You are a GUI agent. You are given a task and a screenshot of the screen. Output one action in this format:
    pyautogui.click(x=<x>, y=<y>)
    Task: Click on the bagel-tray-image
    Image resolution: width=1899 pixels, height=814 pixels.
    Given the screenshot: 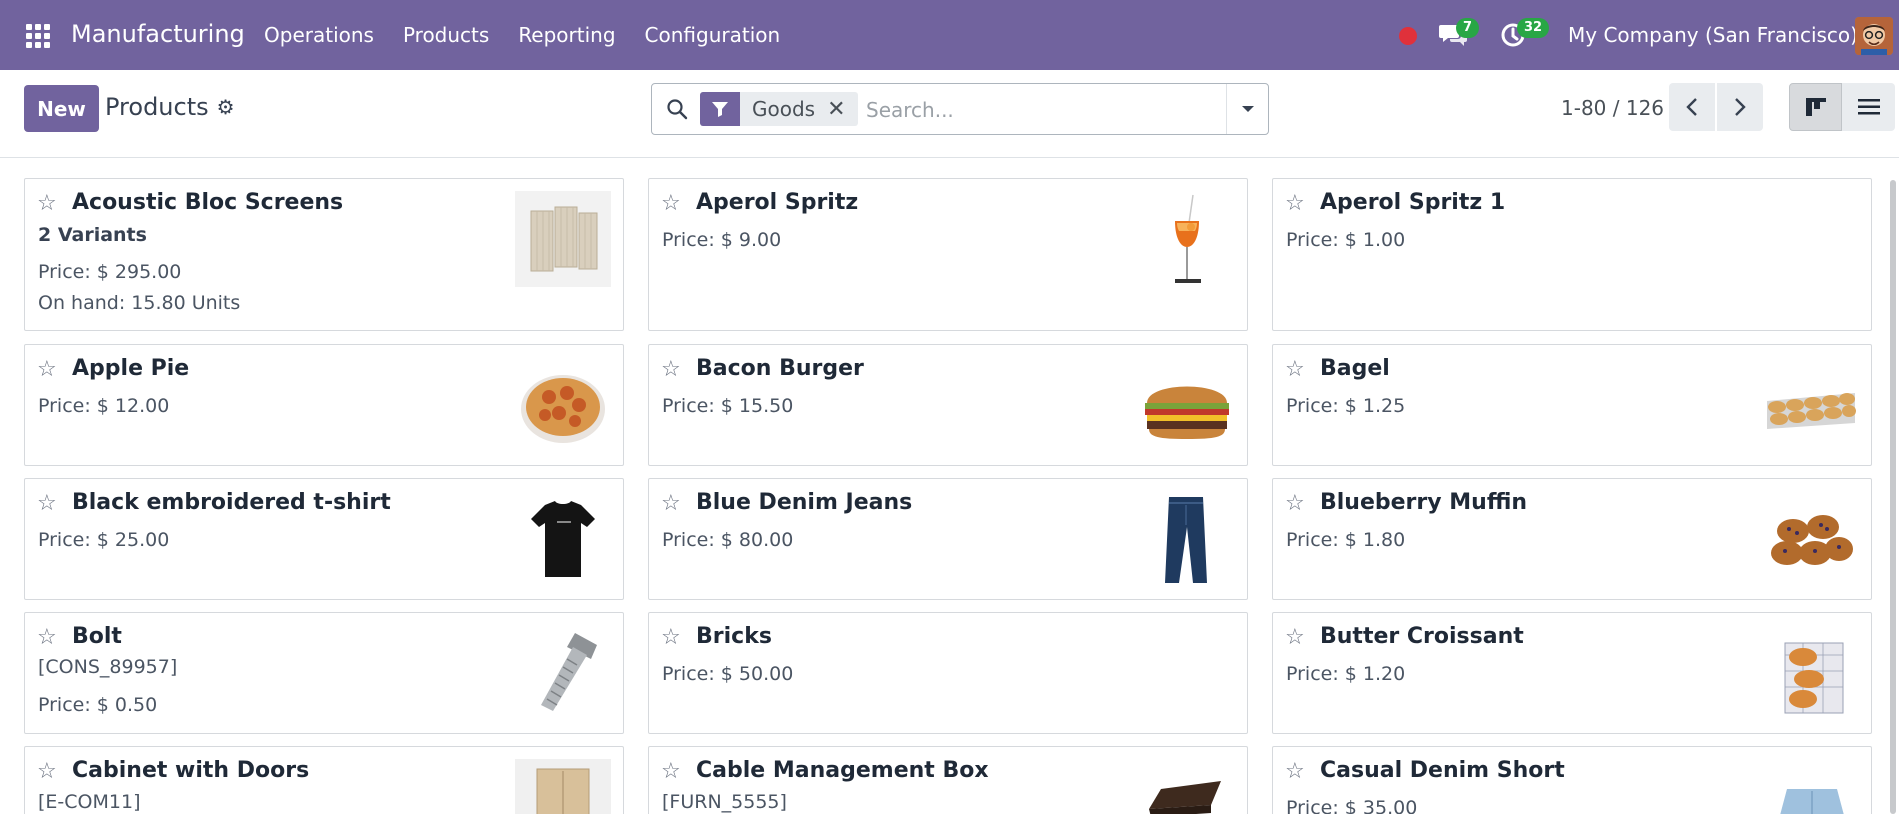 What is the action you would take?
    pyautogui.click(x=1811, y=411)
    